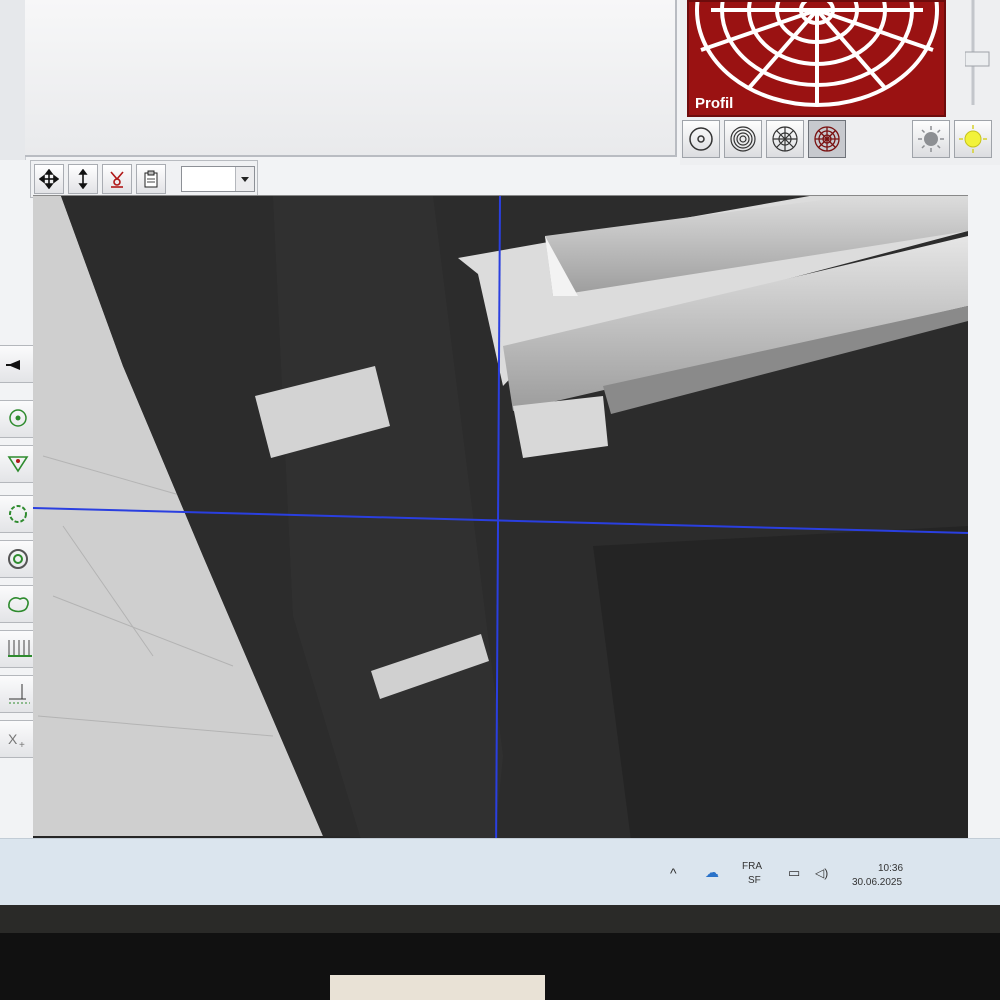 The width and height of the screenshot is (1000, 1000). What do you see at coordinates (351, 78) in the screenshot?
I see `top-info-panel` at bounding box center [351, 78].